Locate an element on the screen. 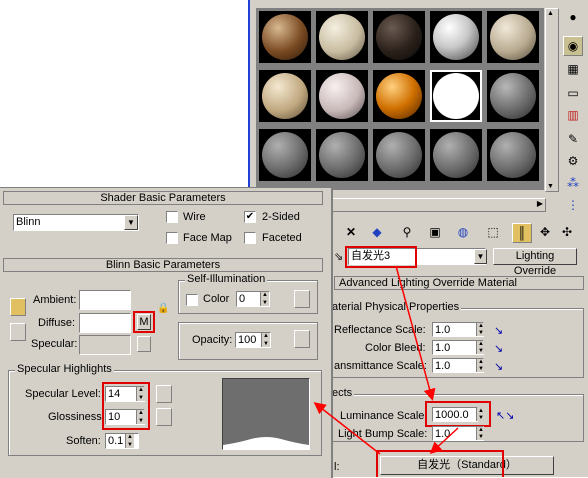 The image size is (588, 478). arrow-base-to-curve is located at coordinates (347, 428).